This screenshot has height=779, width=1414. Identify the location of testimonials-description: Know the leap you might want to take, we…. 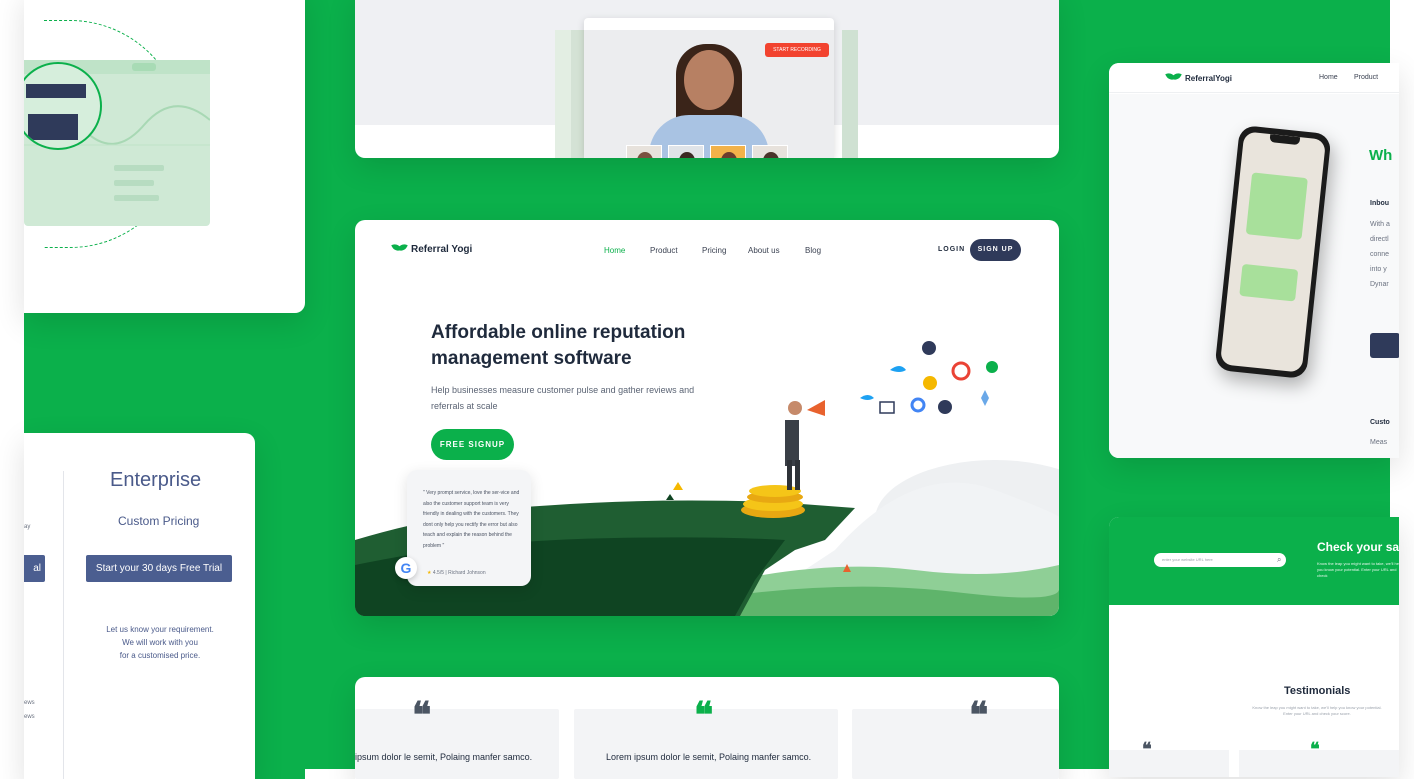
(1317, 710).